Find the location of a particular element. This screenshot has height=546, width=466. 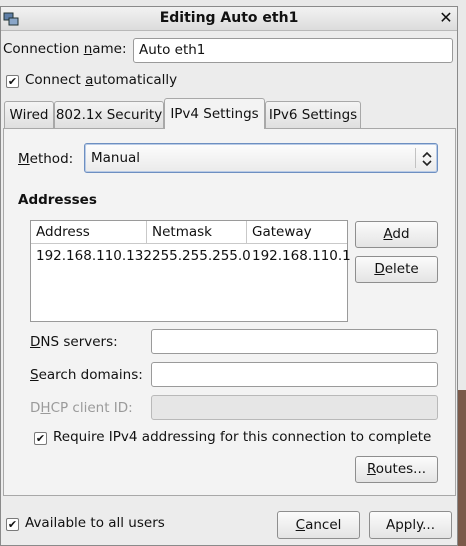

dns-servers-label: DNS servers: is located at coordinates (74, 342).